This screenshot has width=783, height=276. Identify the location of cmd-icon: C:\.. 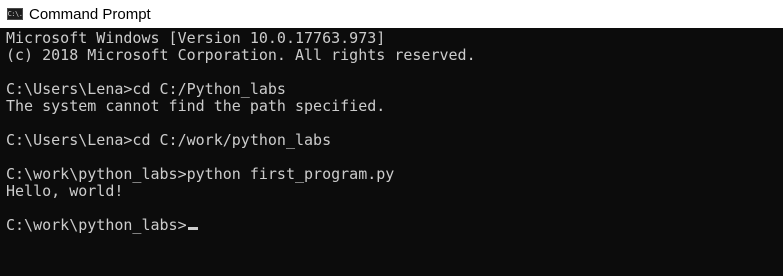
(15, 14).